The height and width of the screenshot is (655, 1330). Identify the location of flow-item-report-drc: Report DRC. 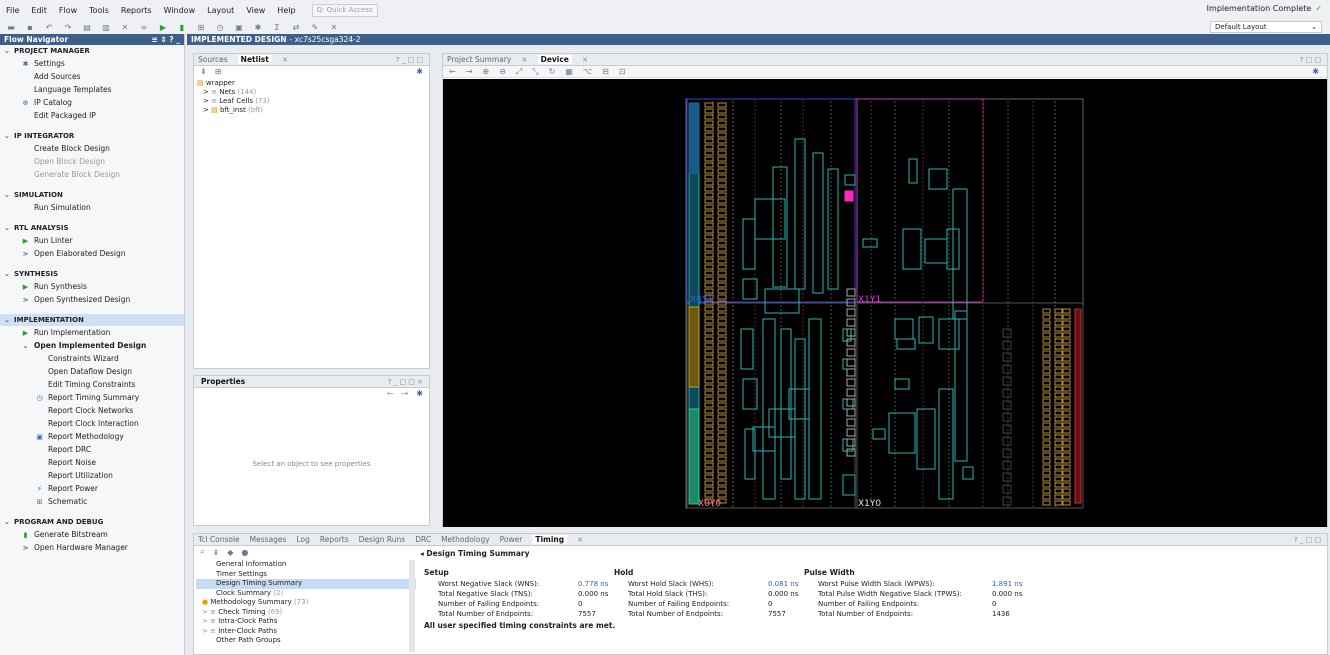
(92, 449).